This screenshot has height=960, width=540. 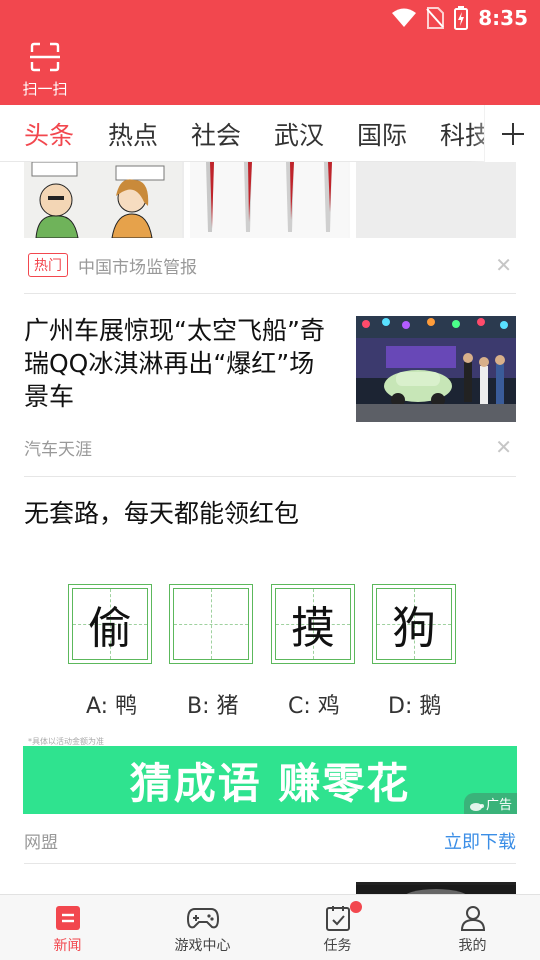 I want to click on nav-profile: 我的, so click(x=472, y=927).